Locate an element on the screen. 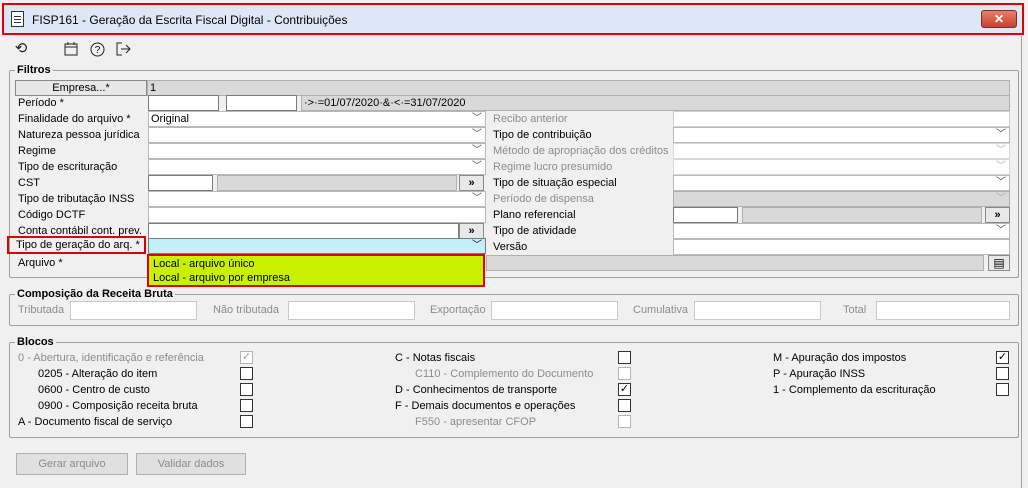 Image resolution: width=1028 pixels, height=488 pixels. tipo-geracao-select: ﹀ is located at coordinates (317, 246).